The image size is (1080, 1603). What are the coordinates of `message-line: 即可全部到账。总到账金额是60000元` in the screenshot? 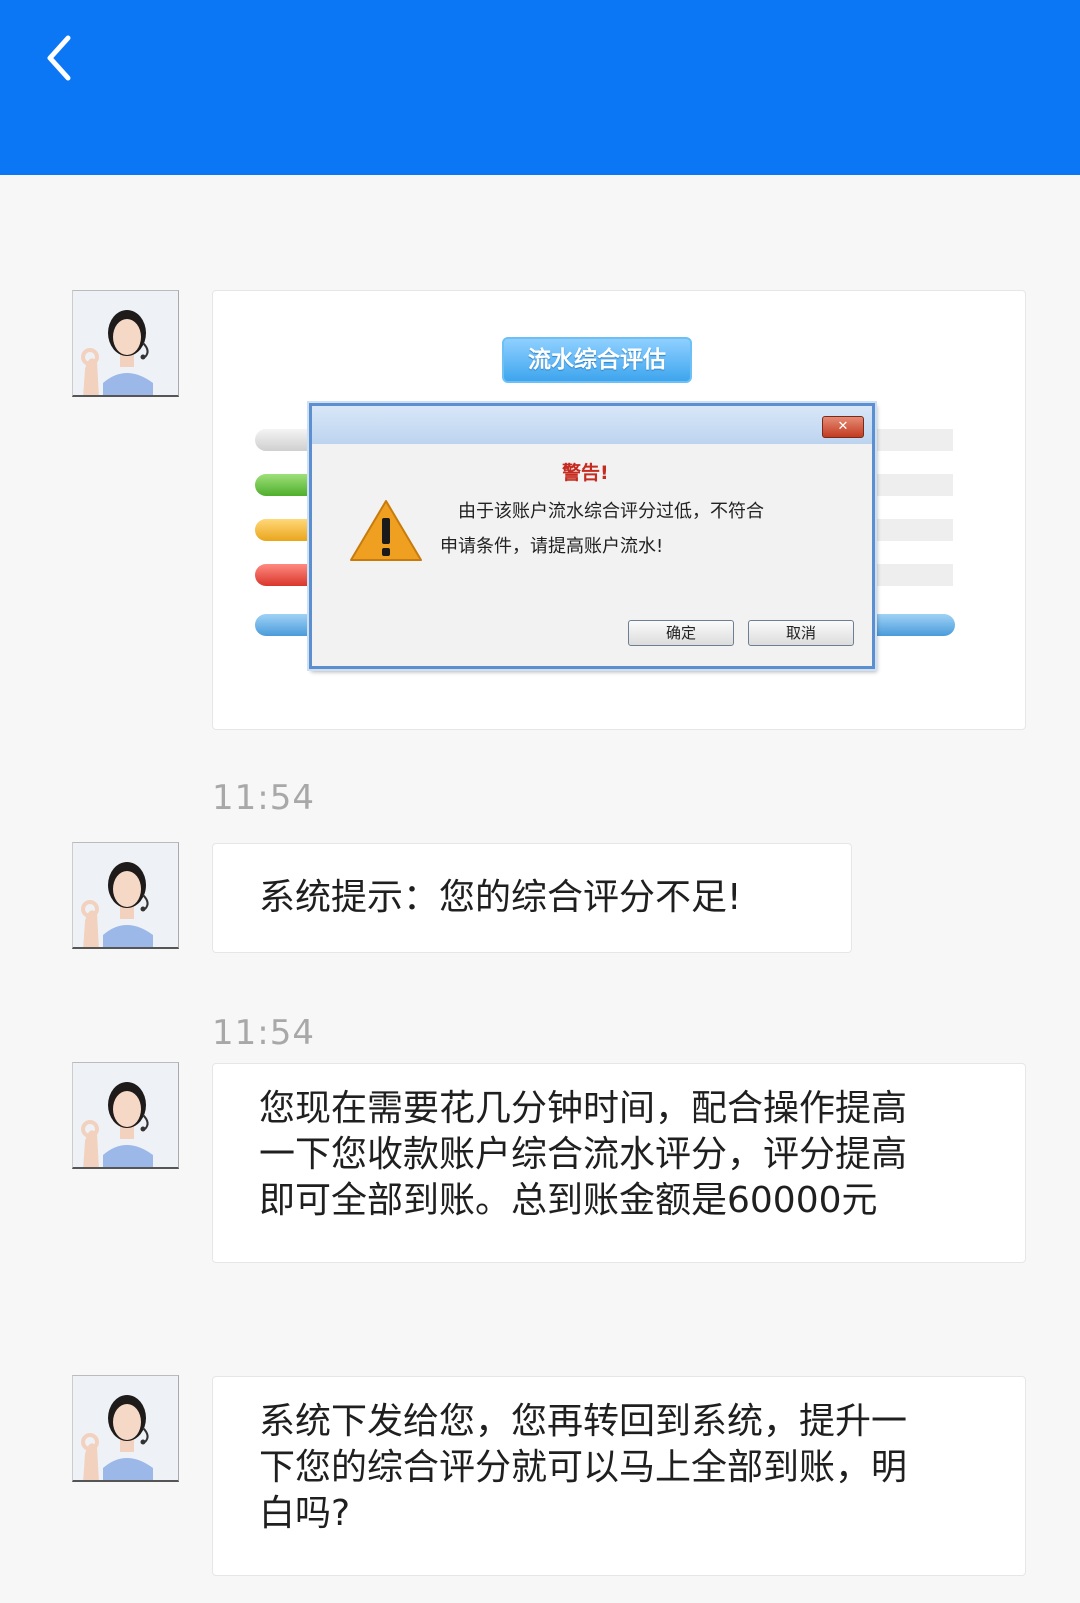 It's located at (568, 1200).